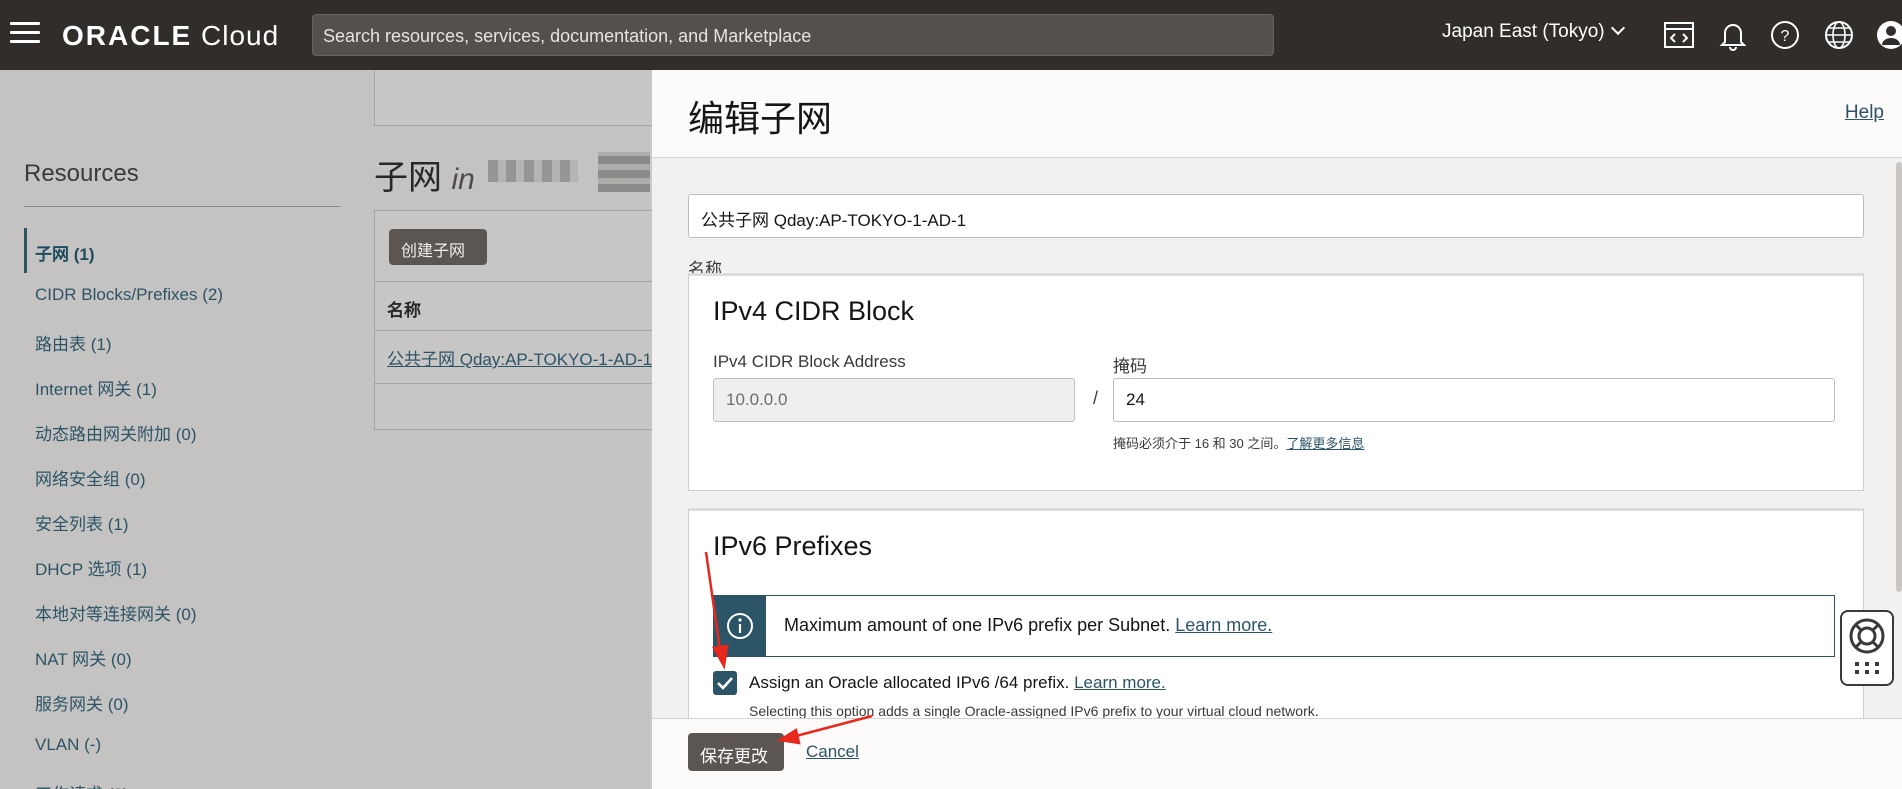 This screenshot has width=1902, height=789. What do you see at coordinates (526, 357) in the screenshot?
I see `table-row-subnet-link: 公共子网 Qday:AP-TOKYO-1-AD-1` at bounding box center [526, 357].